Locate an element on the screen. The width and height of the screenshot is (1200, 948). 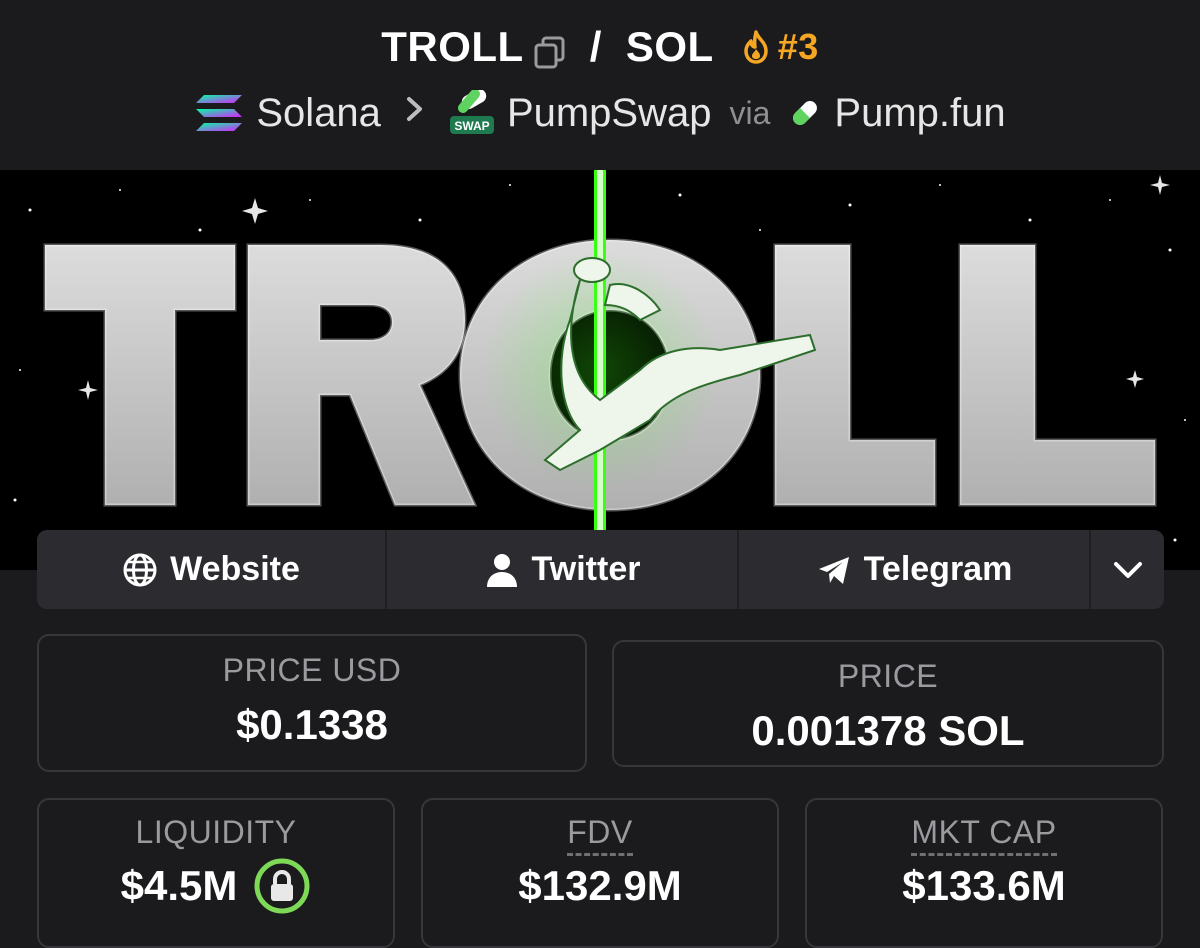
mktcap-label: MKT CAP is located at coordinates (984, 835).